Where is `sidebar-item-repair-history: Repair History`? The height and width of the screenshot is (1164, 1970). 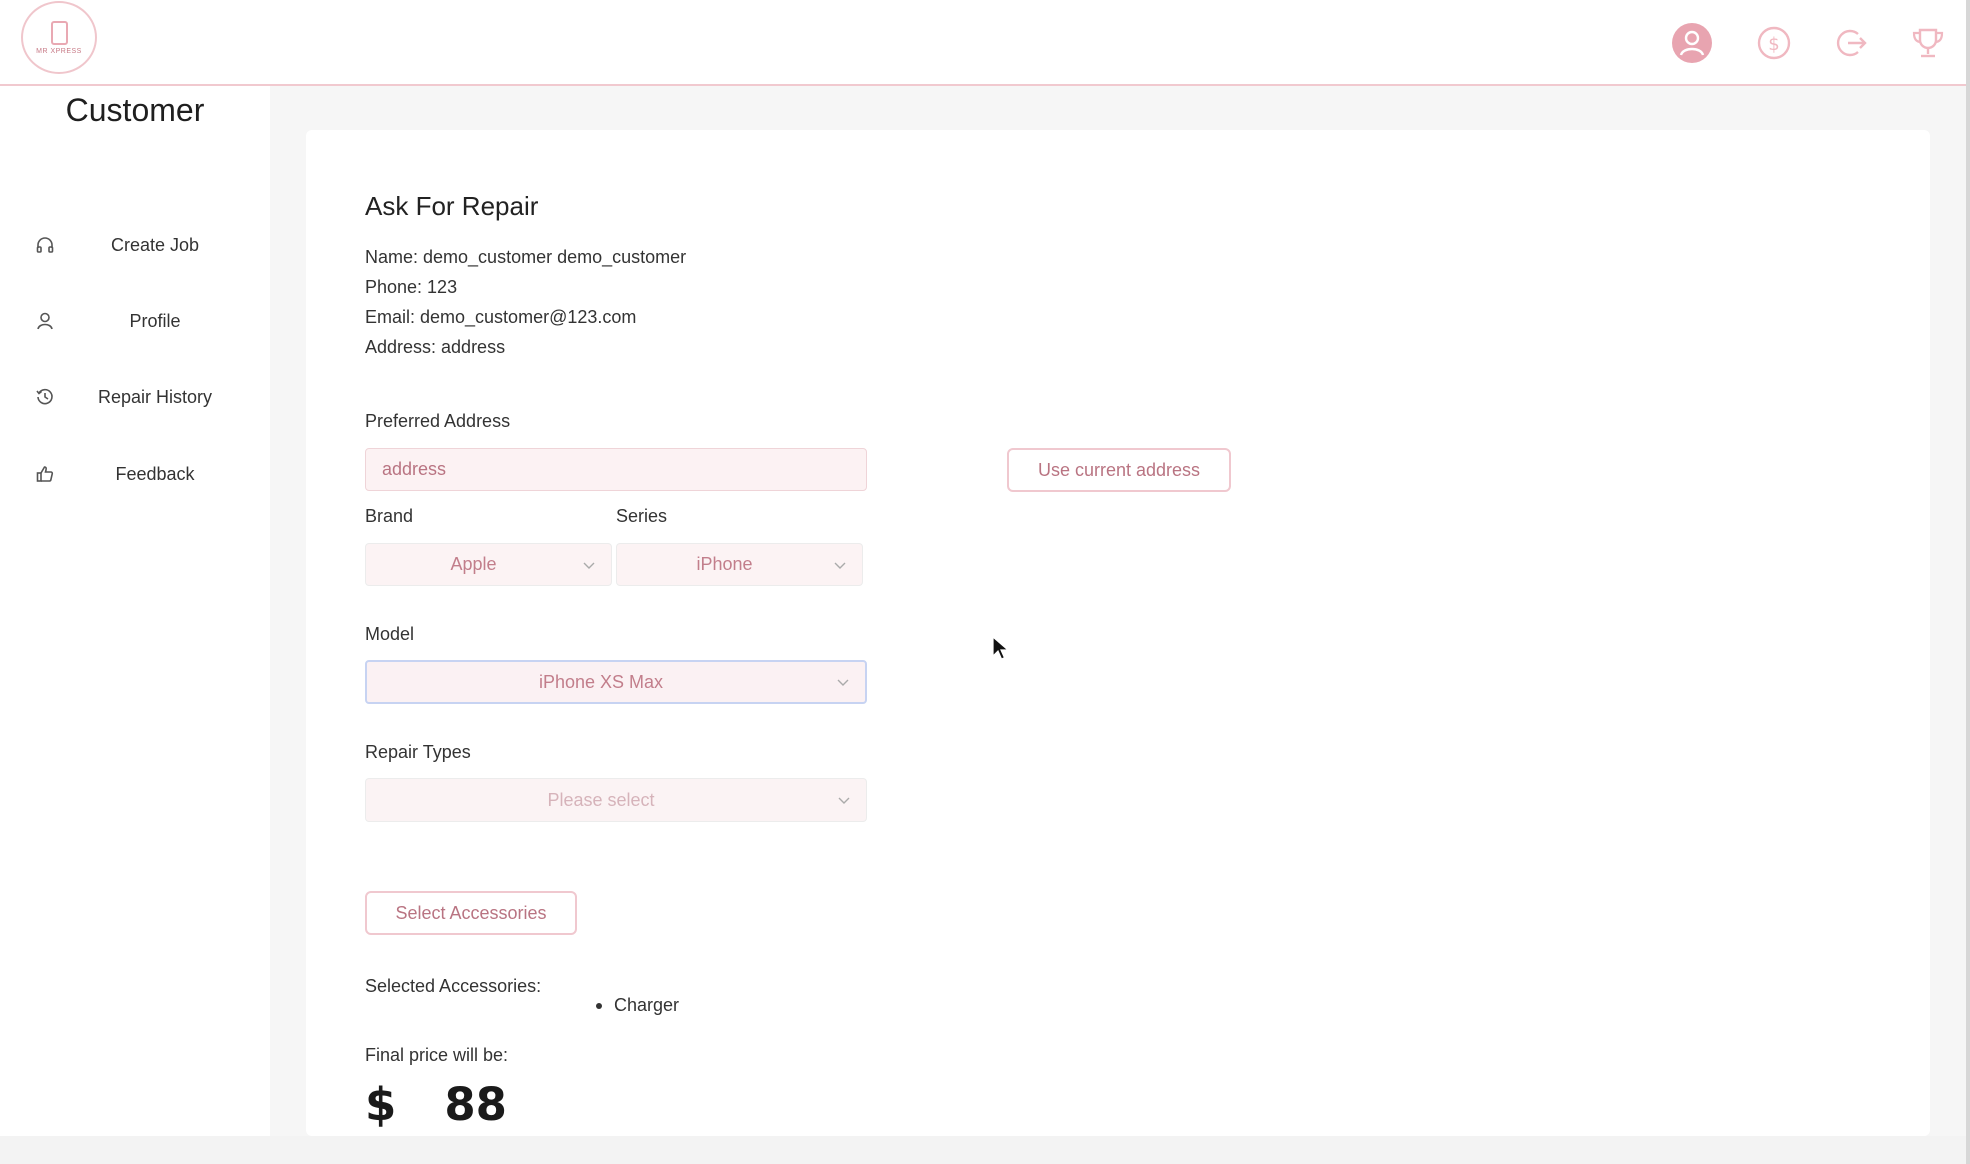
sidebar-item-repair-history: Repair History is located at coordinates (135, 397).